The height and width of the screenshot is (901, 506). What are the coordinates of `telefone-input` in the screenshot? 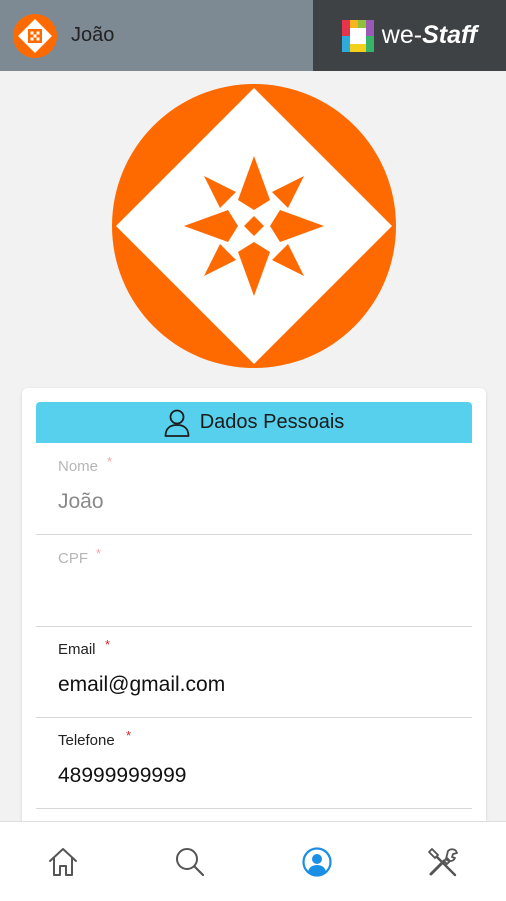 It's located at (258, 776).